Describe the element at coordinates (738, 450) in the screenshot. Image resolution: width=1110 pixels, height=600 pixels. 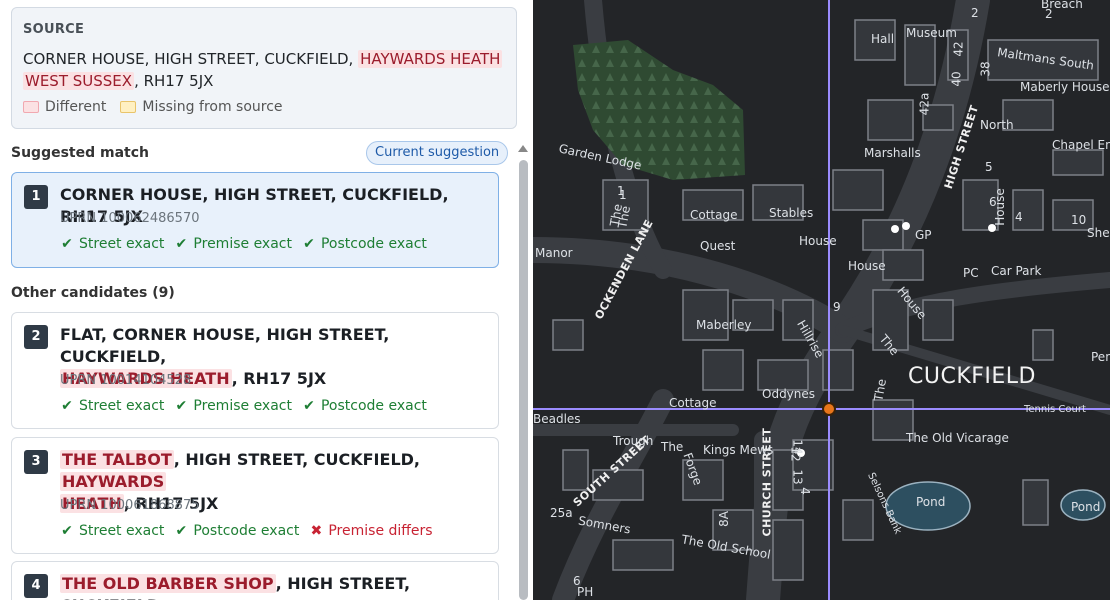
I see `map-label: Kings Mews` at that location.